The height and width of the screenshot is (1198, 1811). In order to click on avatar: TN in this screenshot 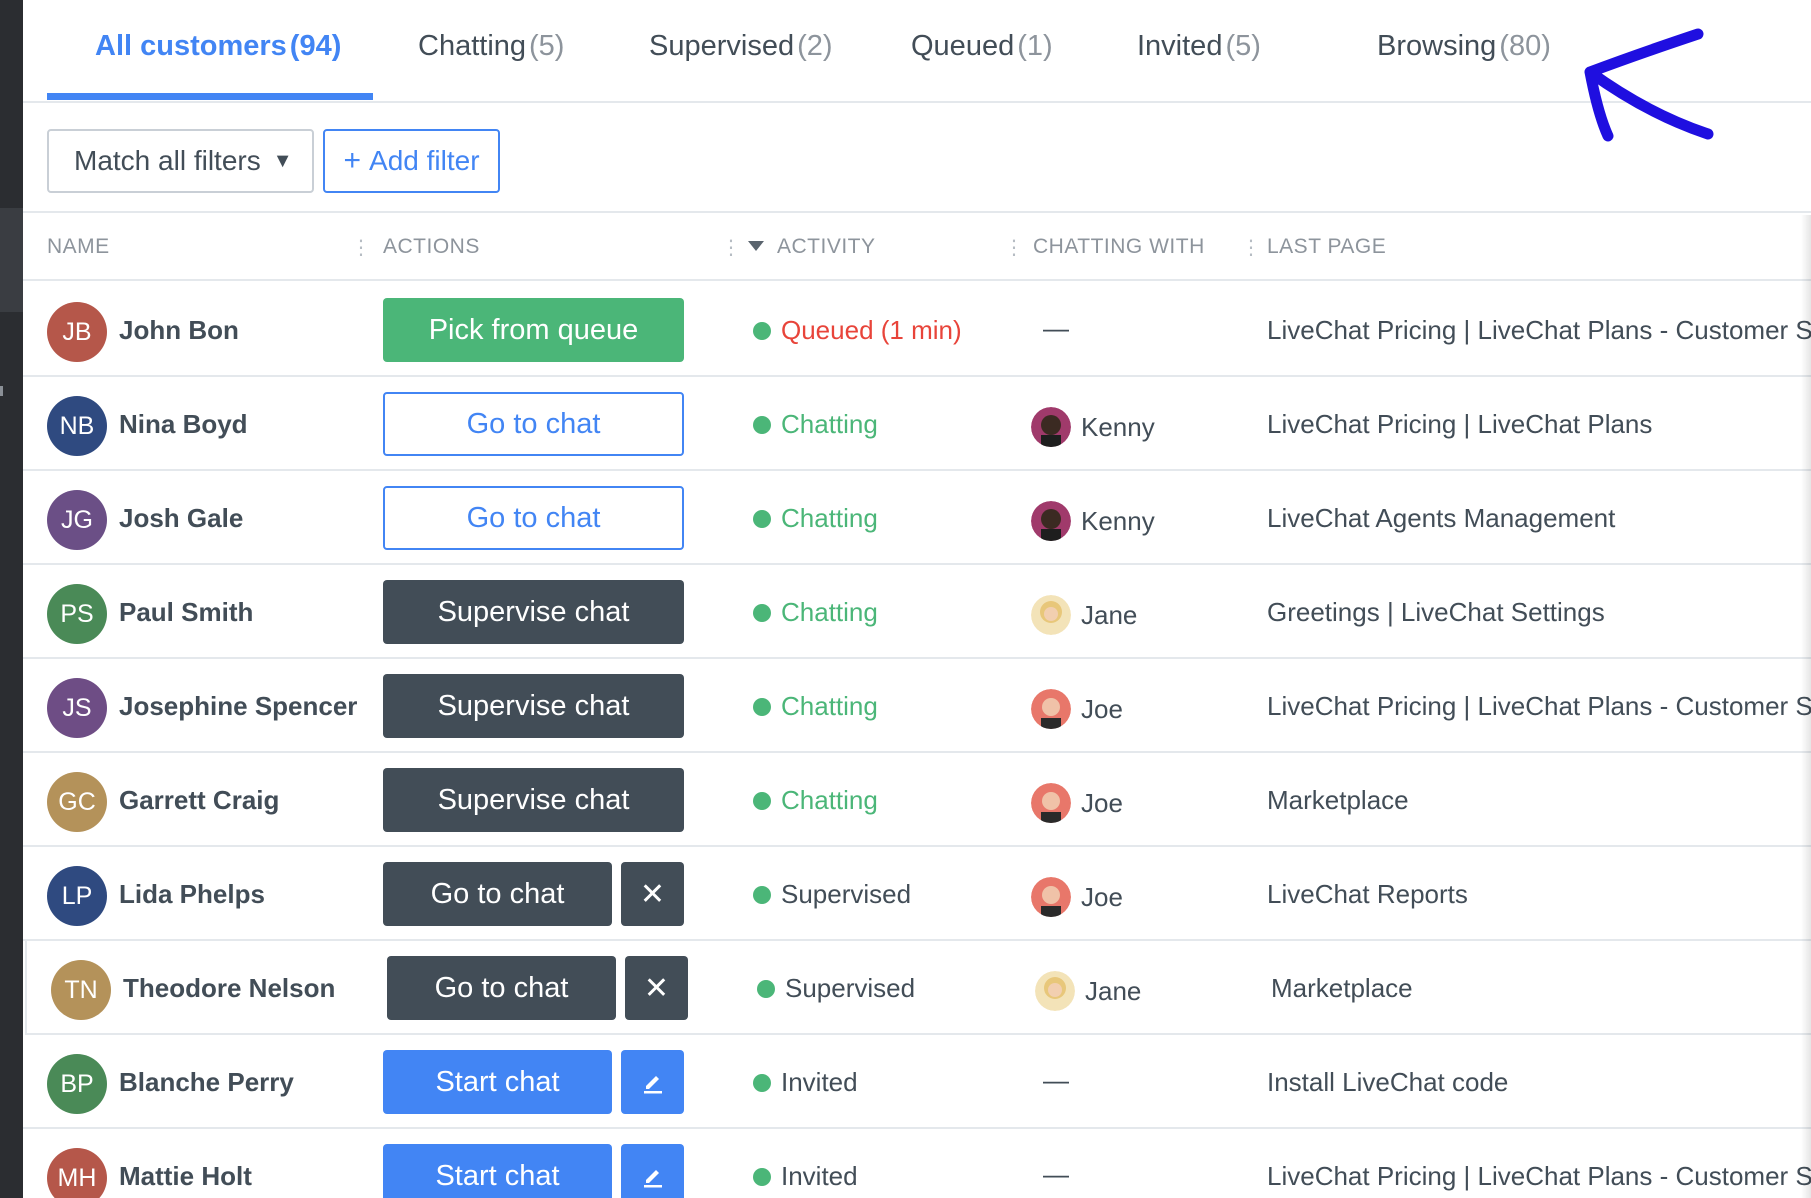, I will do `click(81, 990)`.